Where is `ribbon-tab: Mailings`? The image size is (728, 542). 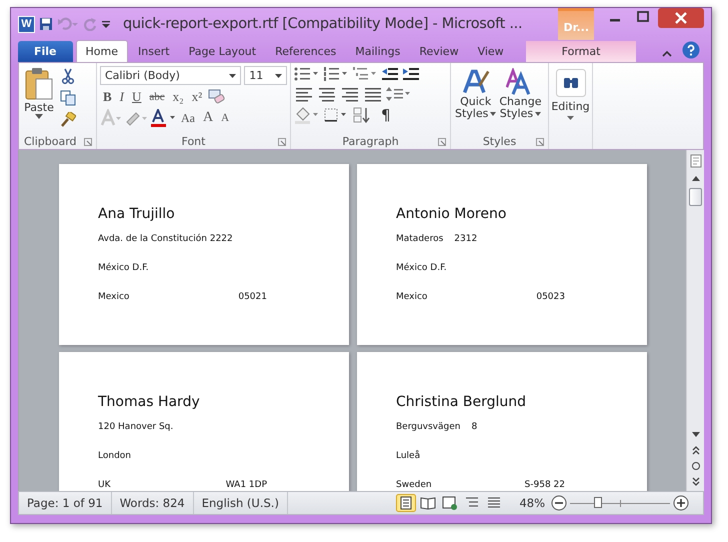
ribbon-tab: Mailings is located at coordinates (378, 51).